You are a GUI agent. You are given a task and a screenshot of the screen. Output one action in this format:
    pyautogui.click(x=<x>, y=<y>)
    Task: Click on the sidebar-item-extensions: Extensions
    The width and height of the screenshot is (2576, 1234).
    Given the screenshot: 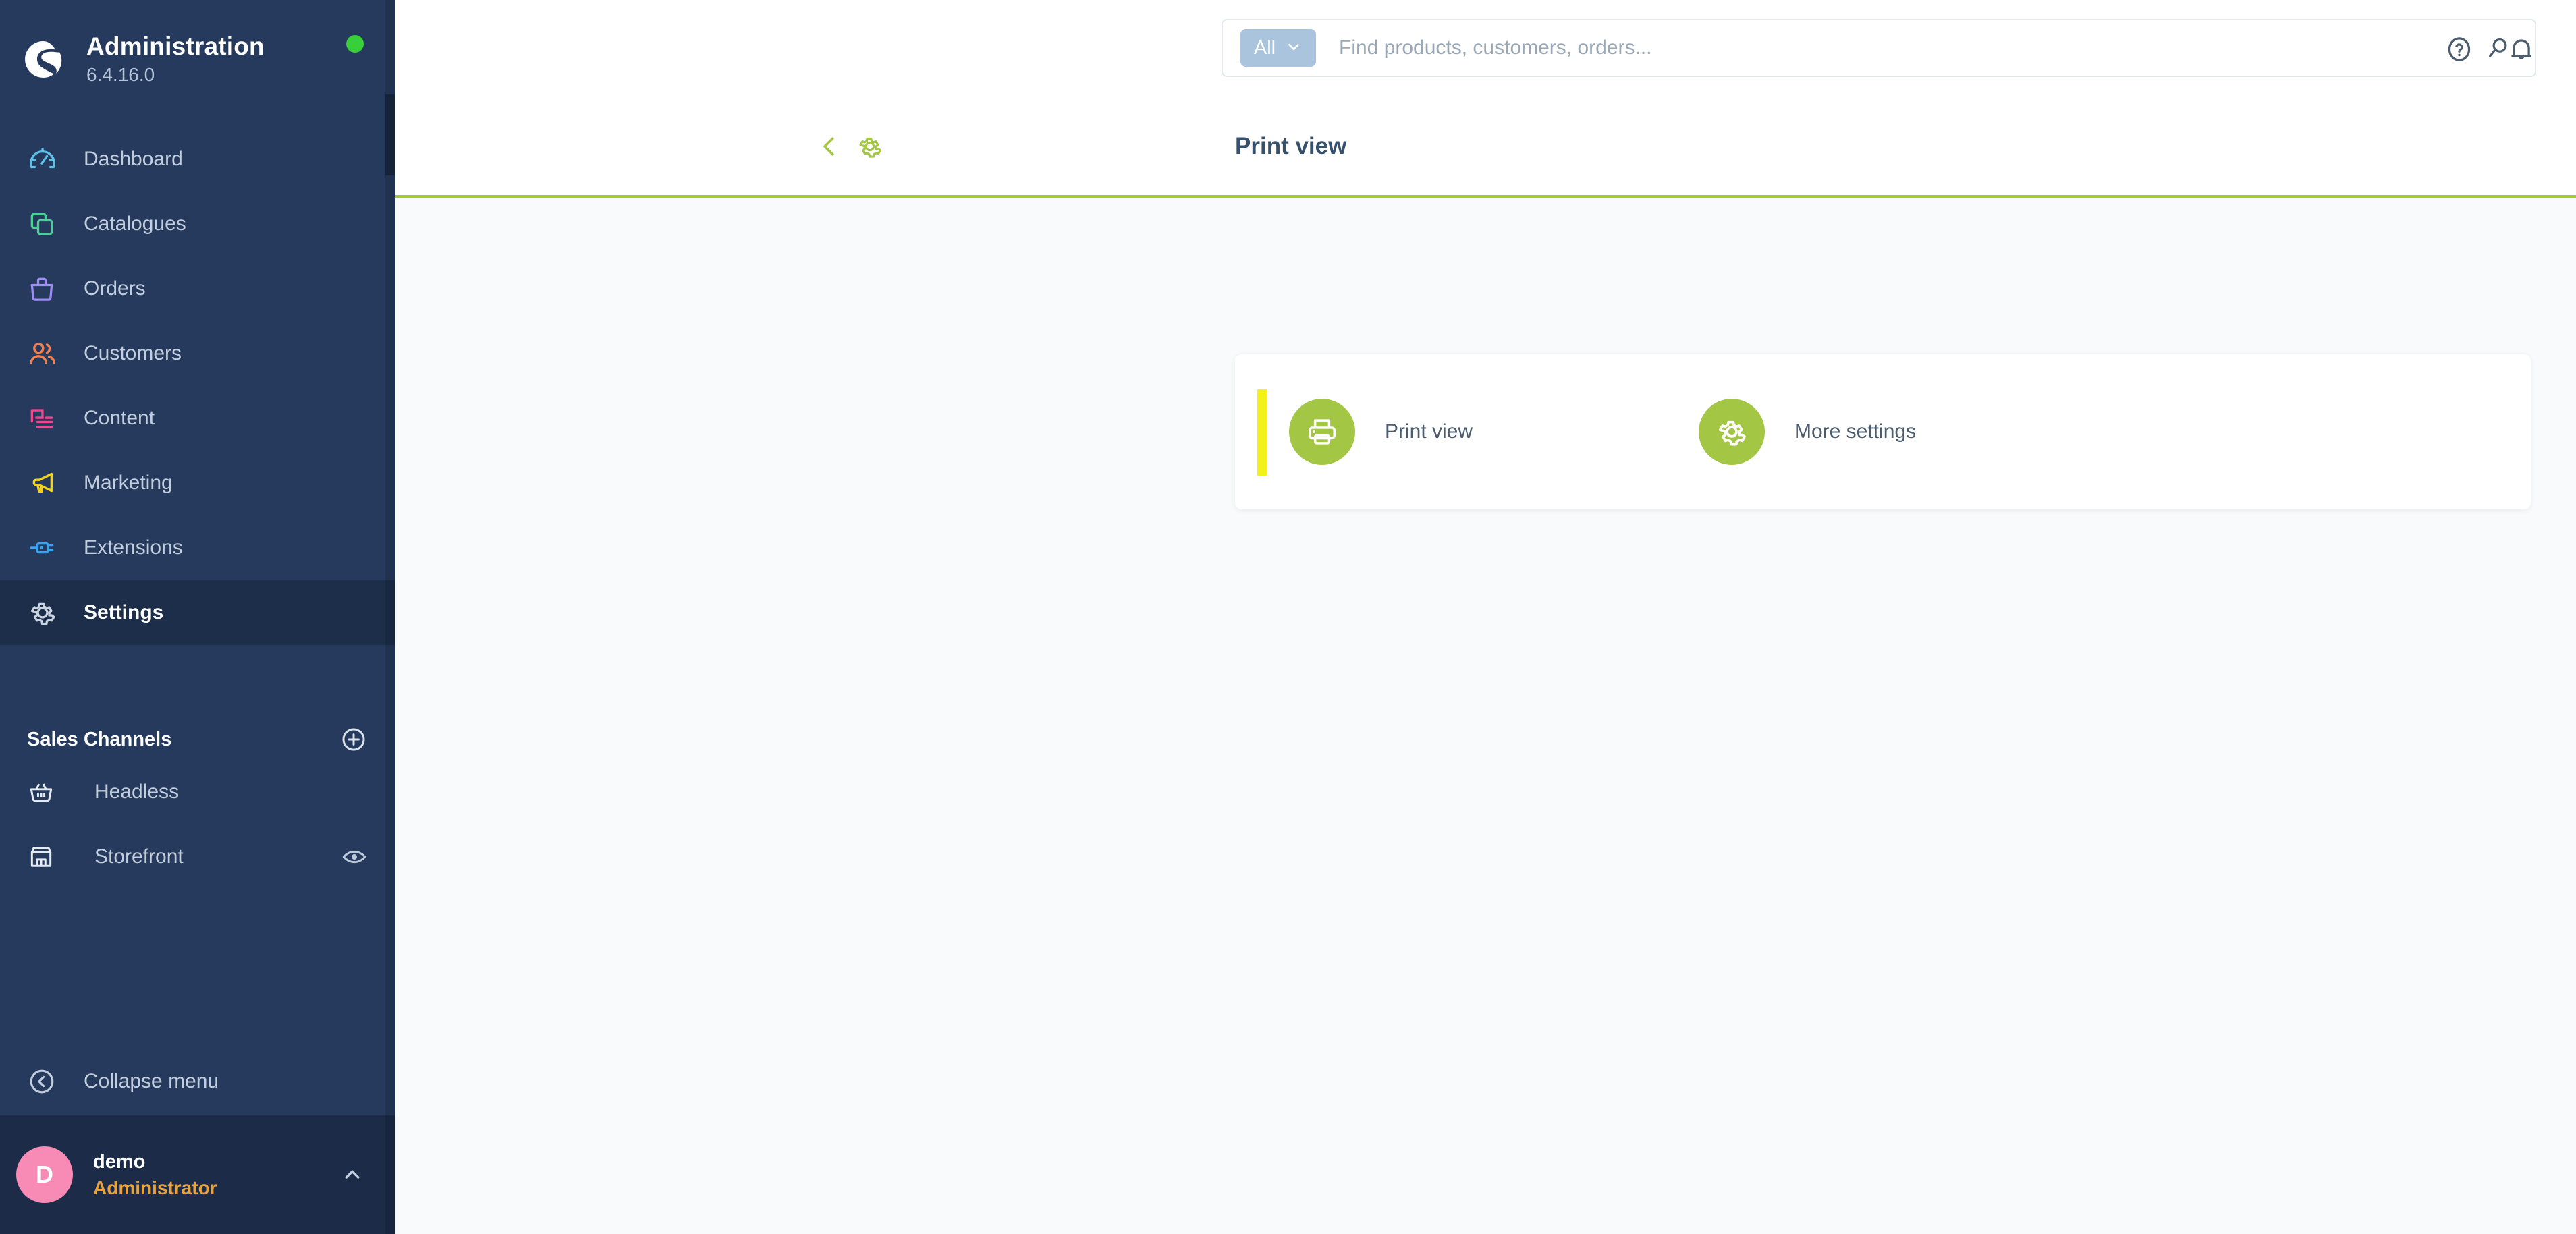 What is the action you would take?
    pyautogui.click(x=197, y=547)
    